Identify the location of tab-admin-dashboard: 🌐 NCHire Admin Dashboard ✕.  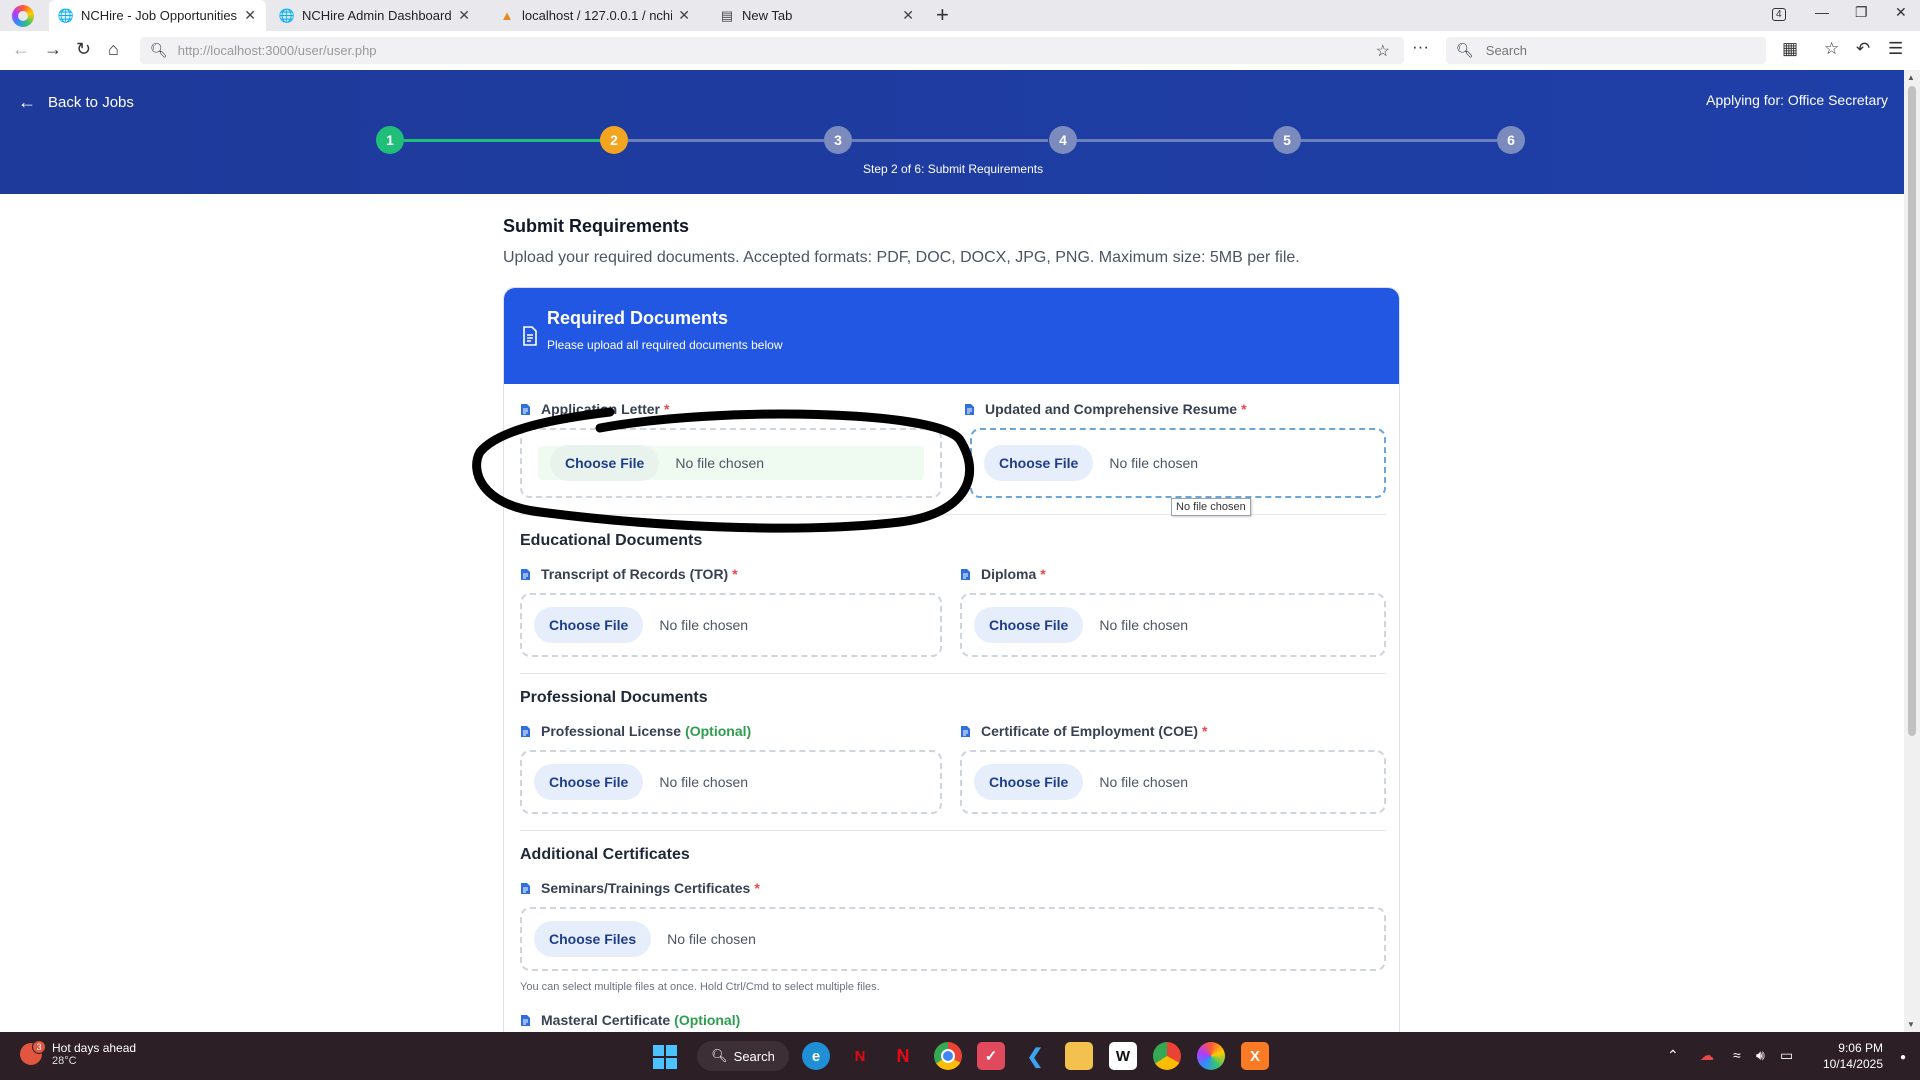
(375, 15).